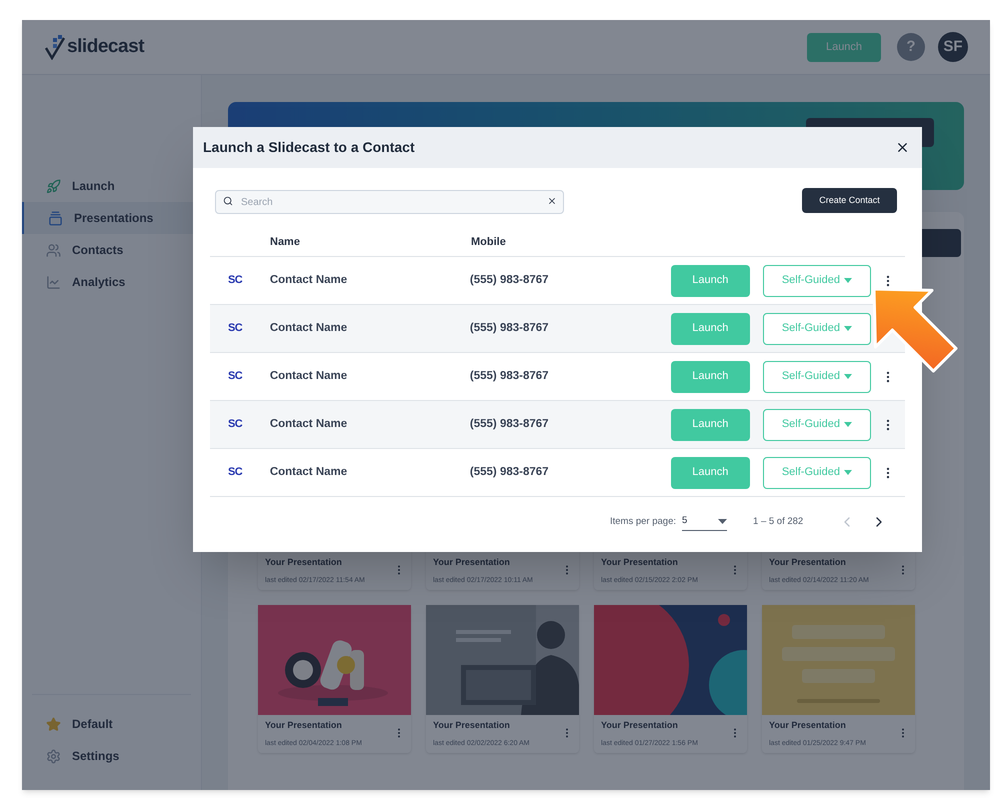  What do you see at coordinates (911, 47) in the screenshot?
I see `help-button: ?` at bounding box center [911, 47].